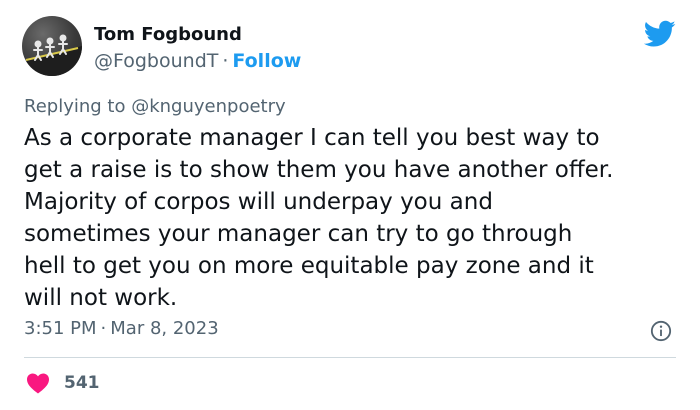 Image resolution: width=700 pixels, height=410 pixels. What do you see at coordinates (63, 383) in the screenshot?
I see `like-button: 541` at bounding box center [63, 383].